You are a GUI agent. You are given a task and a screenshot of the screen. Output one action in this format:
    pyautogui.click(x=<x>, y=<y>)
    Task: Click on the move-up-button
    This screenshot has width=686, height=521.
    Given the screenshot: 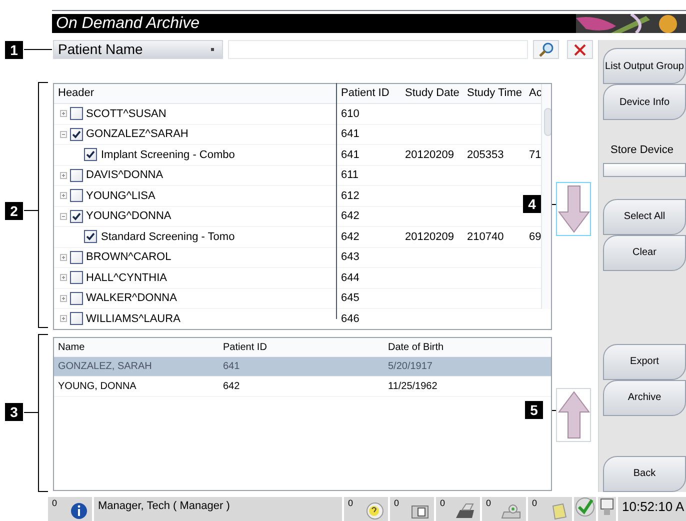 What is the action you would take?
    pyautogui.click(x=573, y=415)
    